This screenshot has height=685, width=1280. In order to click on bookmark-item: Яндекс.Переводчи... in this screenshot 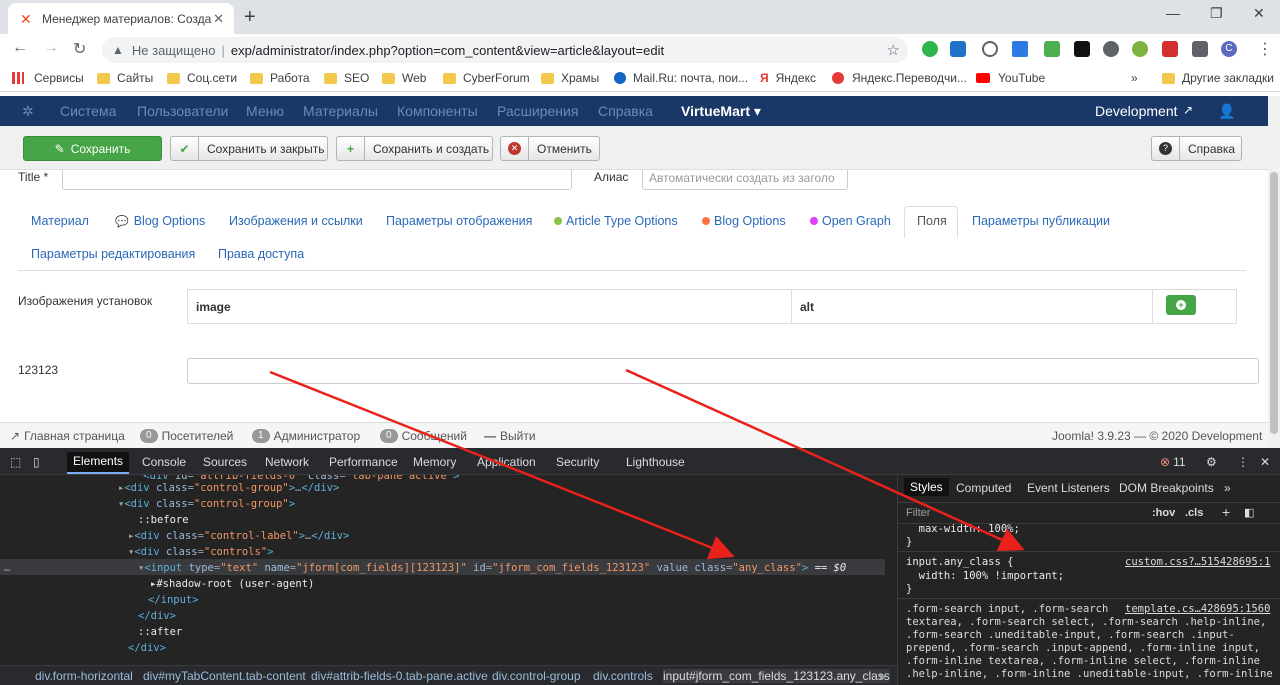, I will do `click(899, 78)`.